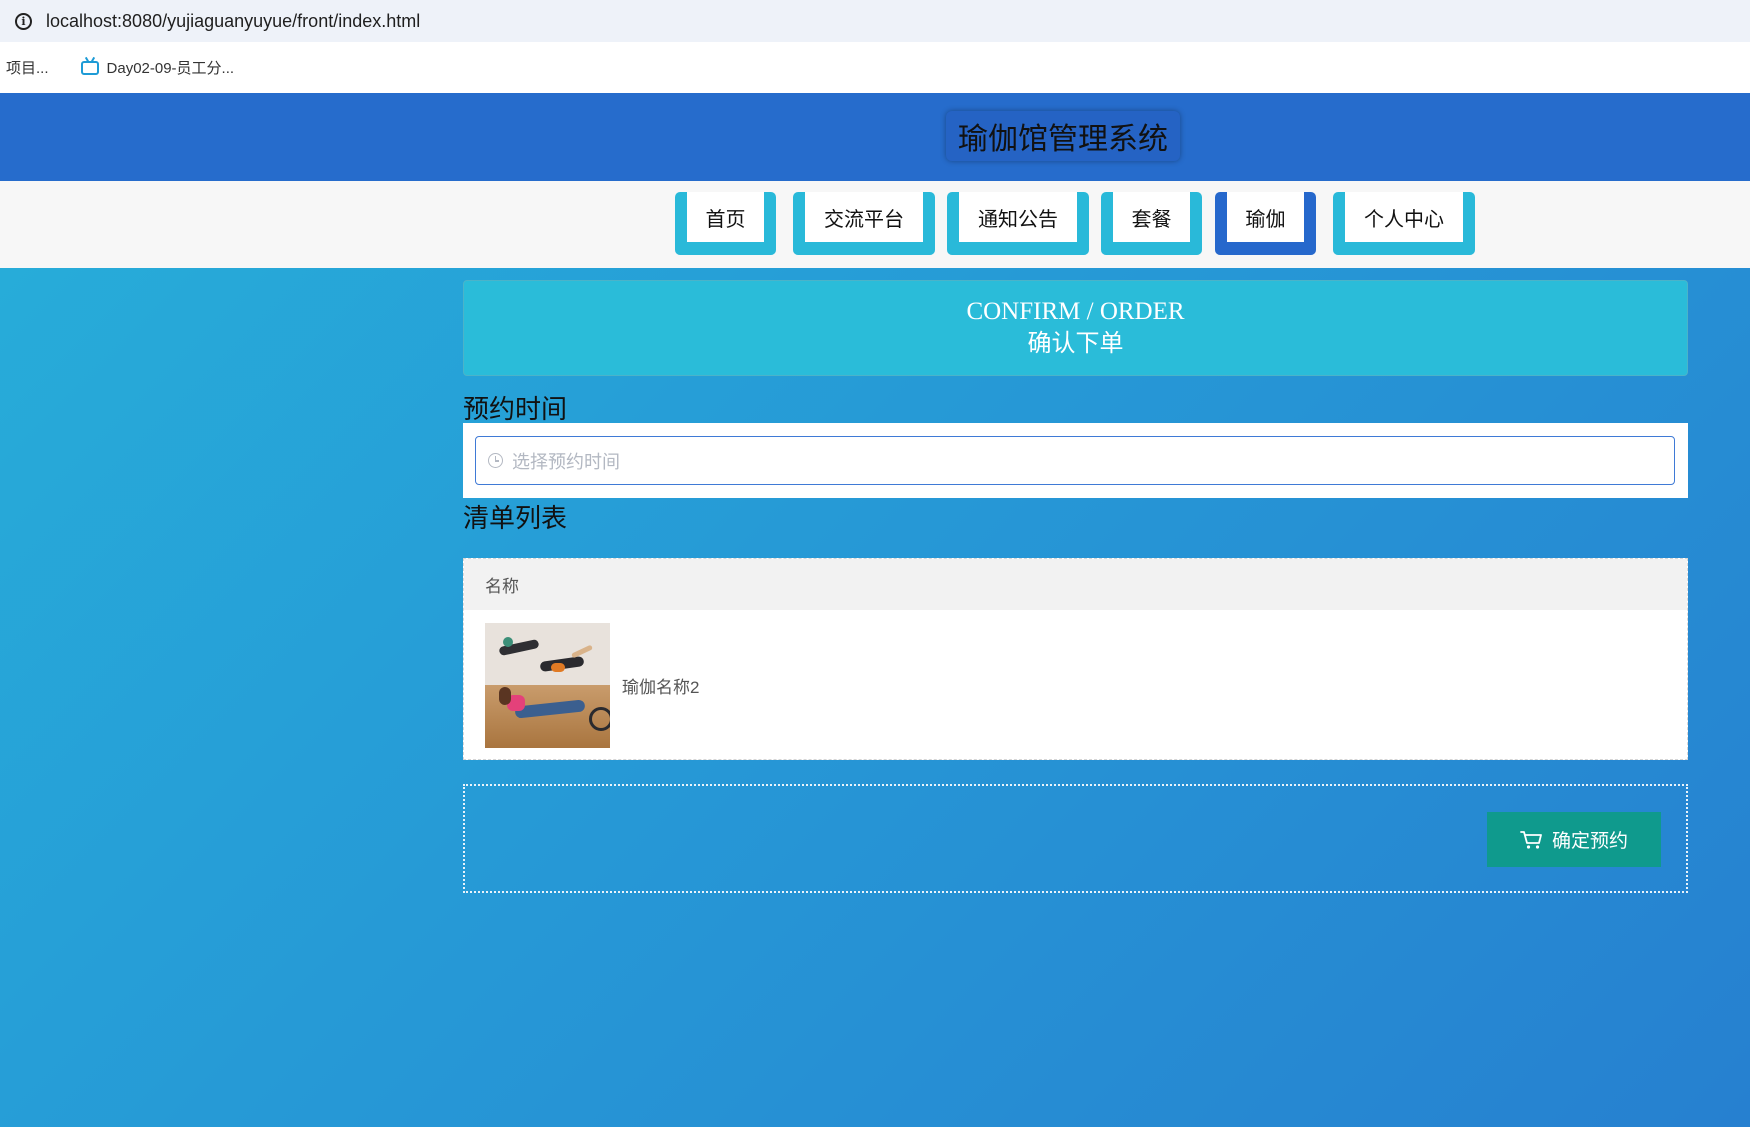  I want to click on table-header-name: 名称, so click(1075, 584).